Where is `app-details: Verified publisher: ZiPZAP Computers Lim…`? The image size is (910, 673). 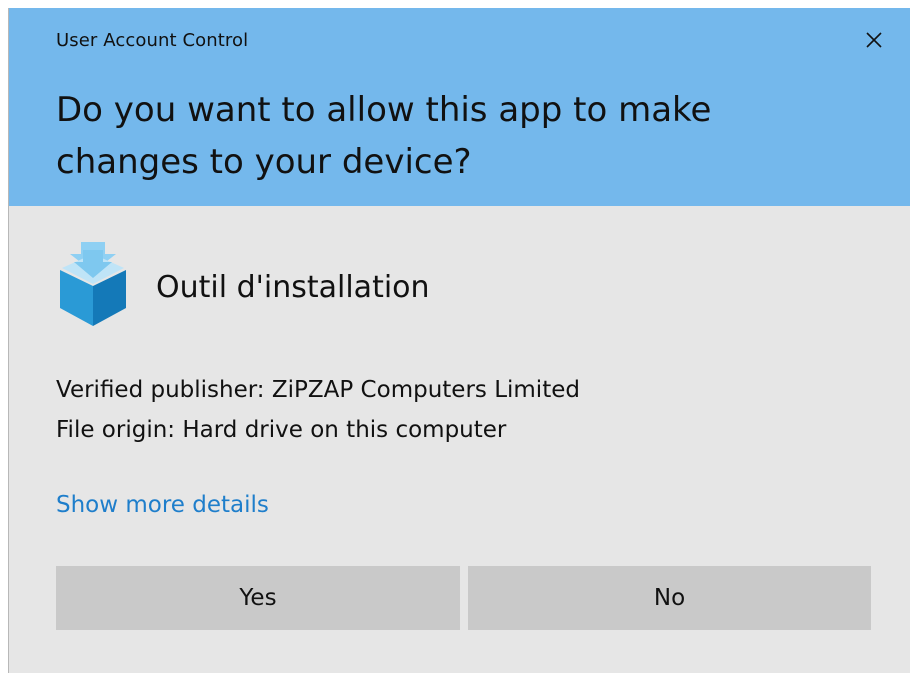 app-details: Verified publisher: ZiPZAP Computers Lim… is located at coordinates (318, 410).